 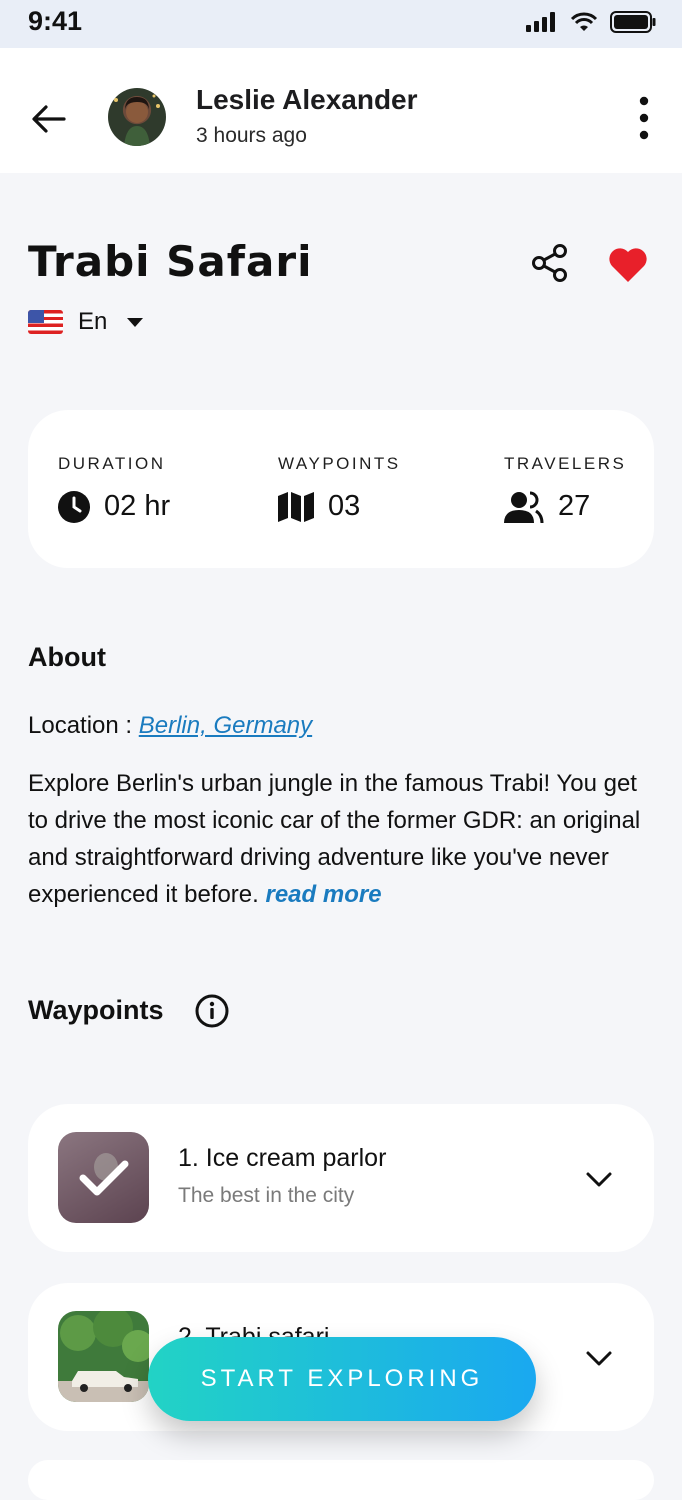 I want to click on author-name: Leslie Alexander, so click(x=307, y=100).